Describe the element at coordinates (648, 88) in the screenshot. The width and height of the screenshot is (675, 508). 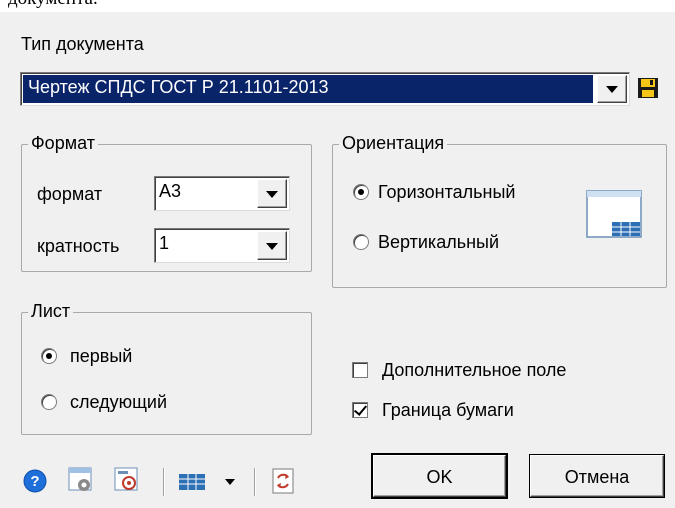
I see `save-icon` at that location.